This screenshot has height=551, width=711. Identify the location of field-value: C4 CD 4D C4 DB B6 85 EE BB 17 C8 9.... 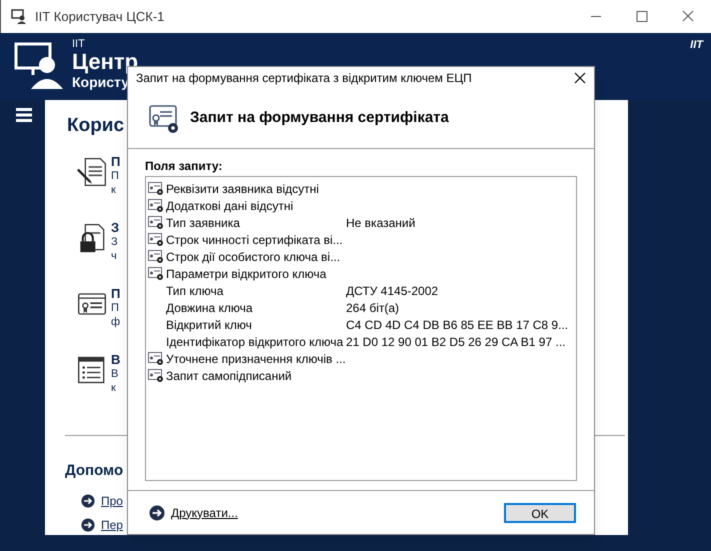
(457, 325).